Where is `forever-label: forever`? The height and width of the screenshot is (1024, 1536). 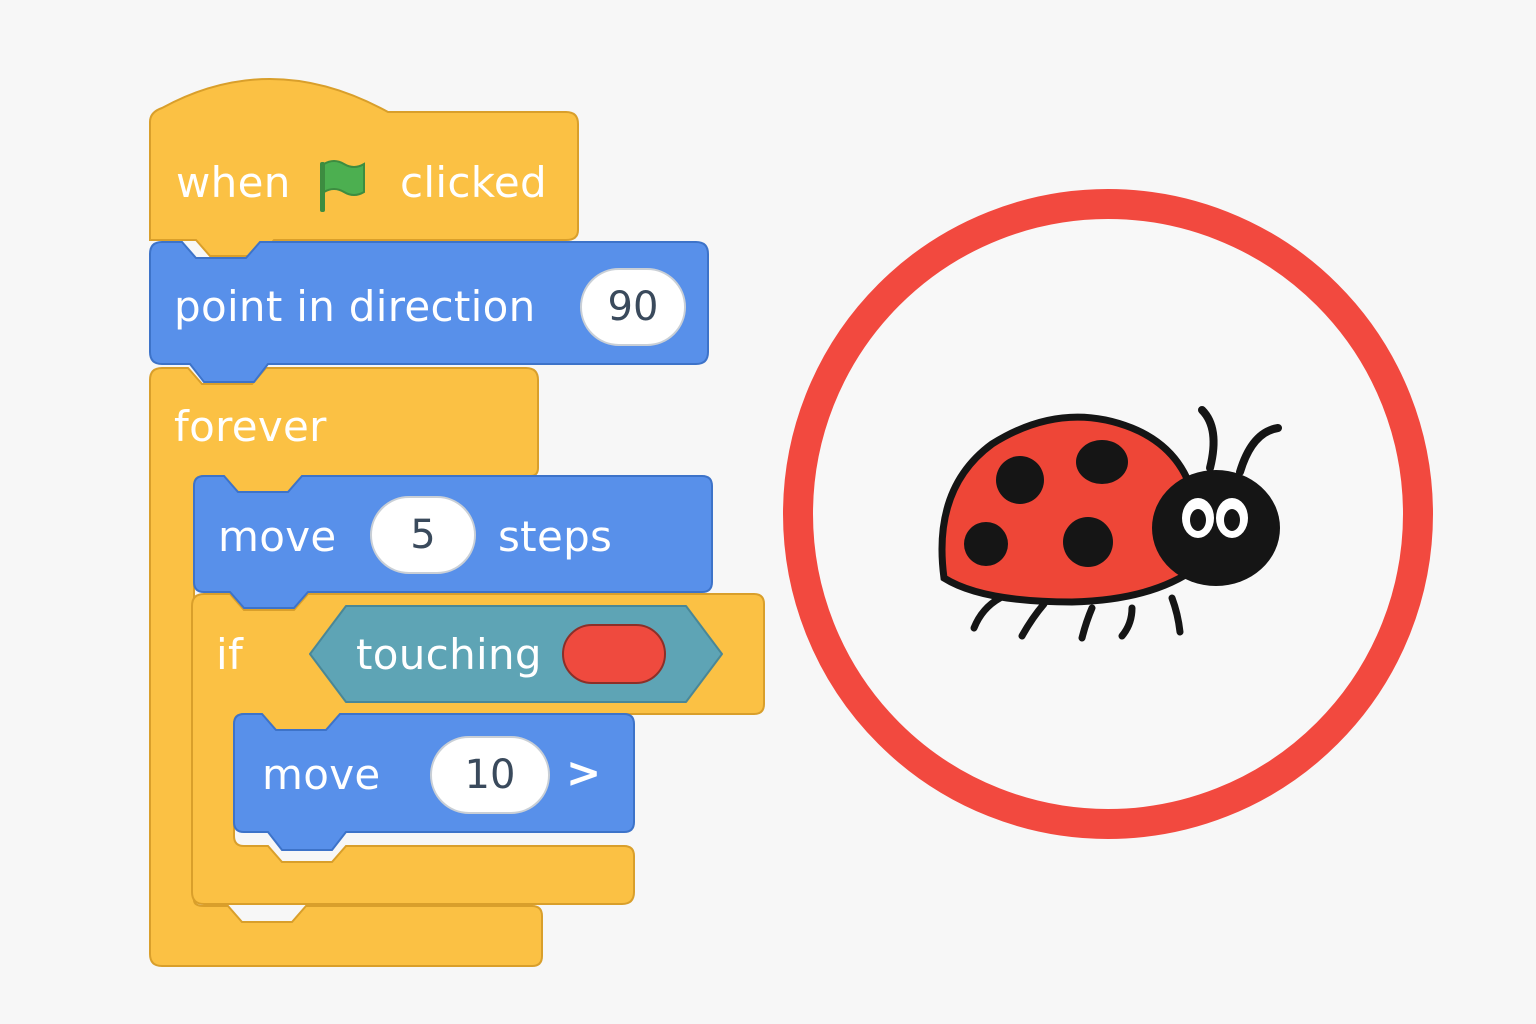 forever-label: forever is located at coordinates (250, 426).